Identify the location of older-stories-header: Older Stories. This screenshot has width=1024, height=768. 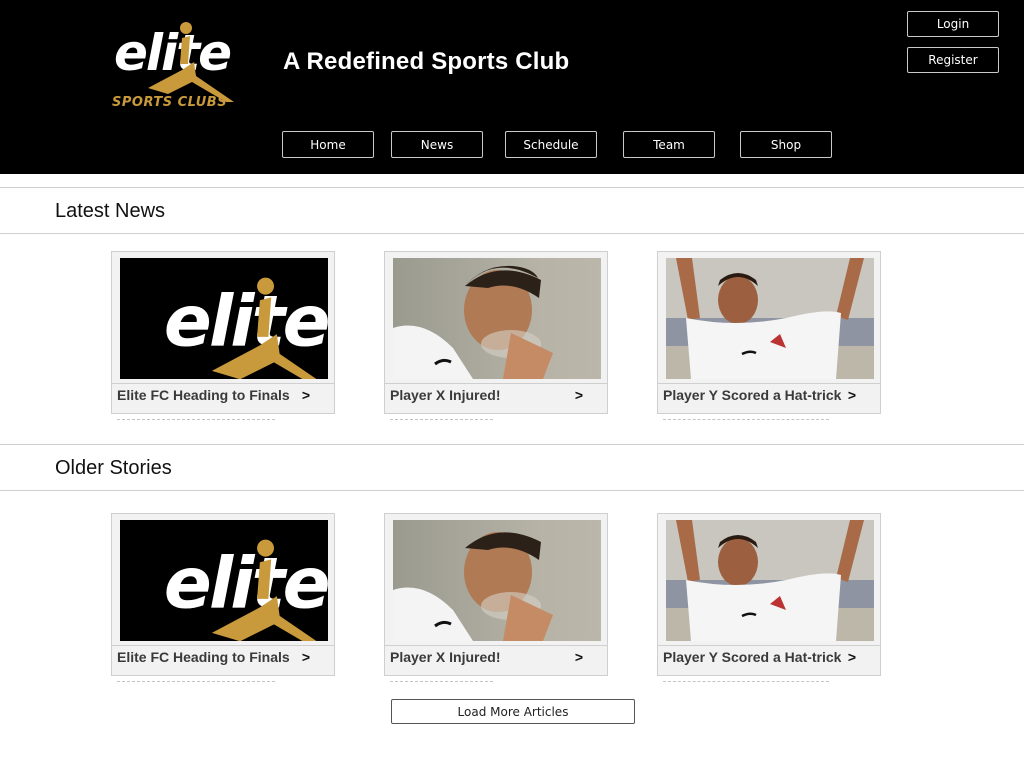
(512, 467).